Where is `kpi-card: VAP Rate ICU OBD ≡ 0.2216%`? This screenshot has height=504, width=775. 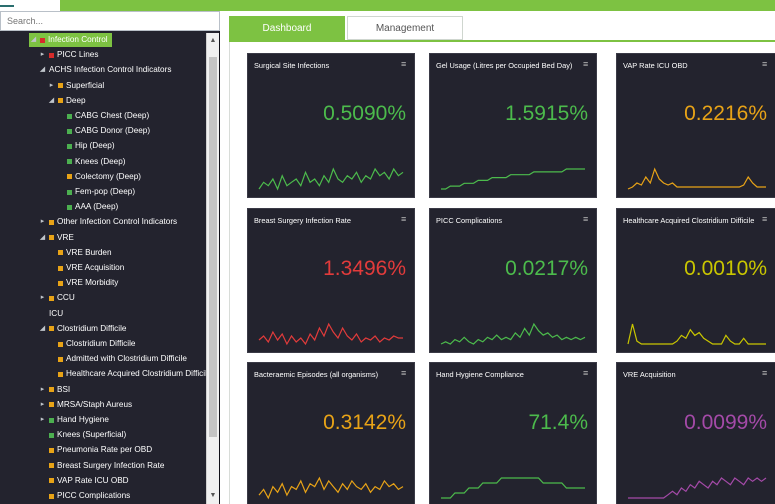 kpi-card: VAP Rate ICU OBD ≡ 0.2216% is located at coordinates (695, 125).